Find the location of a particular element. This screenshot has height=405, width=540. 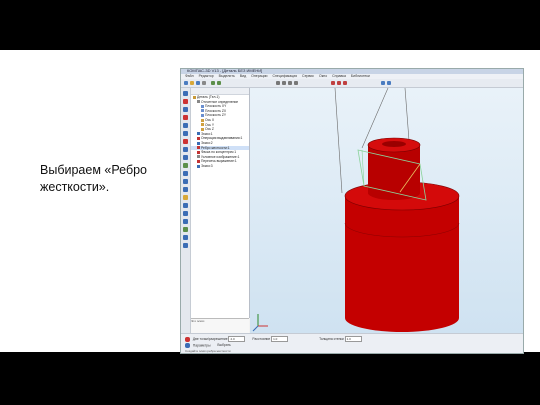

print-icon is located at coordinates (204, 83).